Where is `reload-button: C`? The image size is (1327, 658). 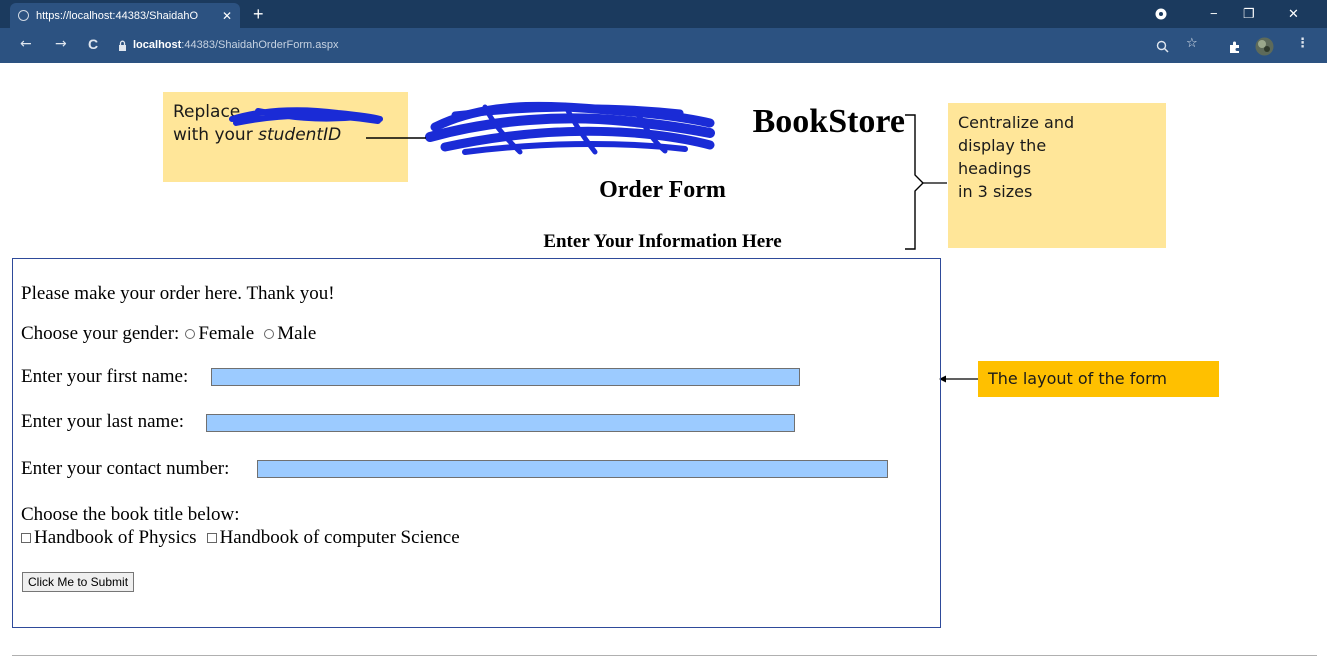 reload-button: C is located at coordinates (93, 44).